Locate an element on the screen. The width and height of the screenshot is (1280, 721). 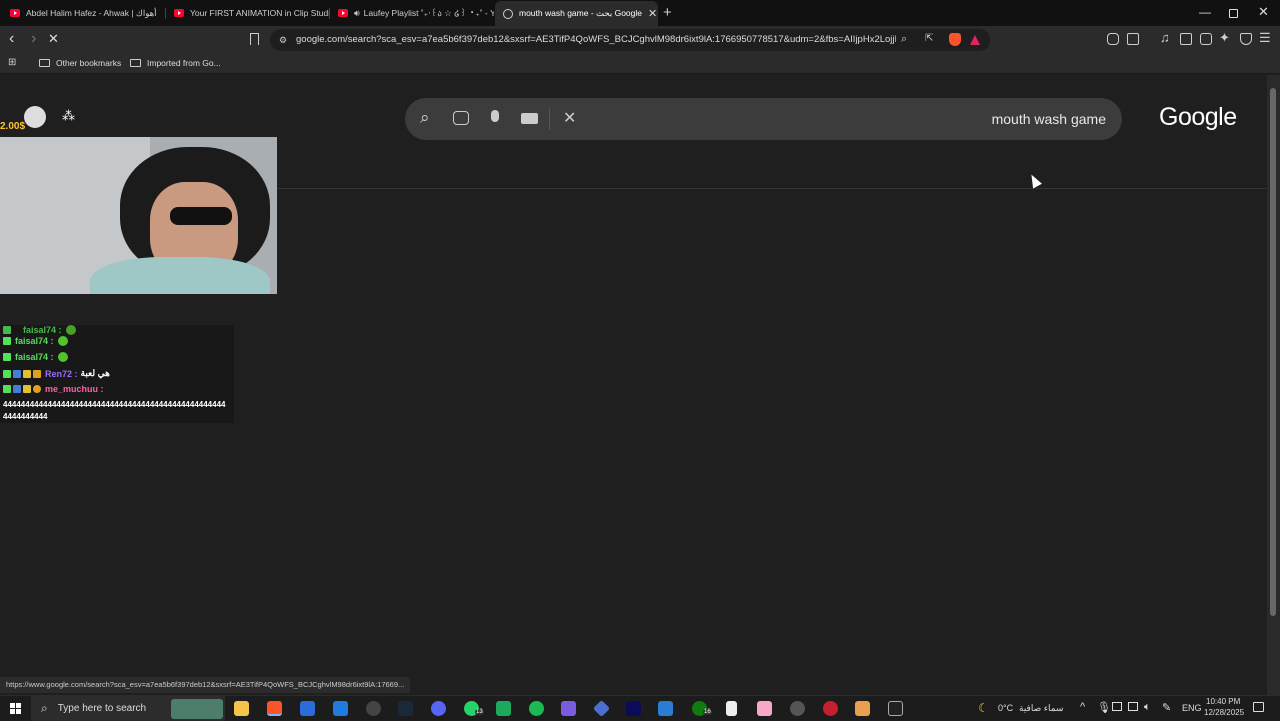
close-tab-icon: ✕ is located at coordinates (649, 13).